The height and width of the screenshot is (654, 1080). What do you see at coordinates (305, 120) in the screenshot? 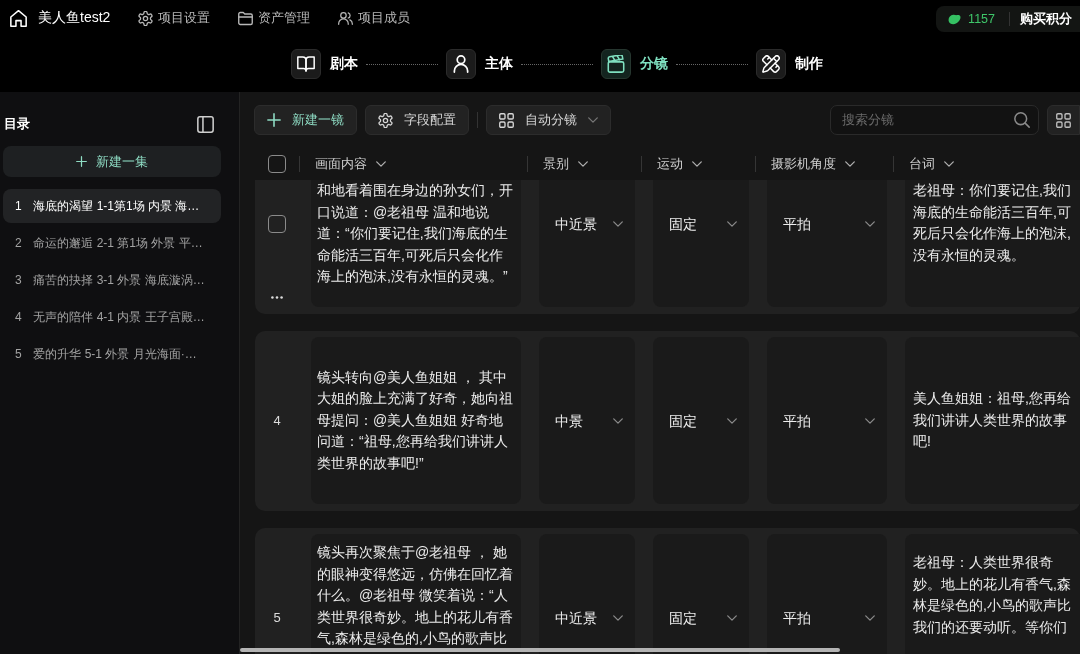
I see `new-shot-button: 新建一镜` at bounding box center [305, 120].